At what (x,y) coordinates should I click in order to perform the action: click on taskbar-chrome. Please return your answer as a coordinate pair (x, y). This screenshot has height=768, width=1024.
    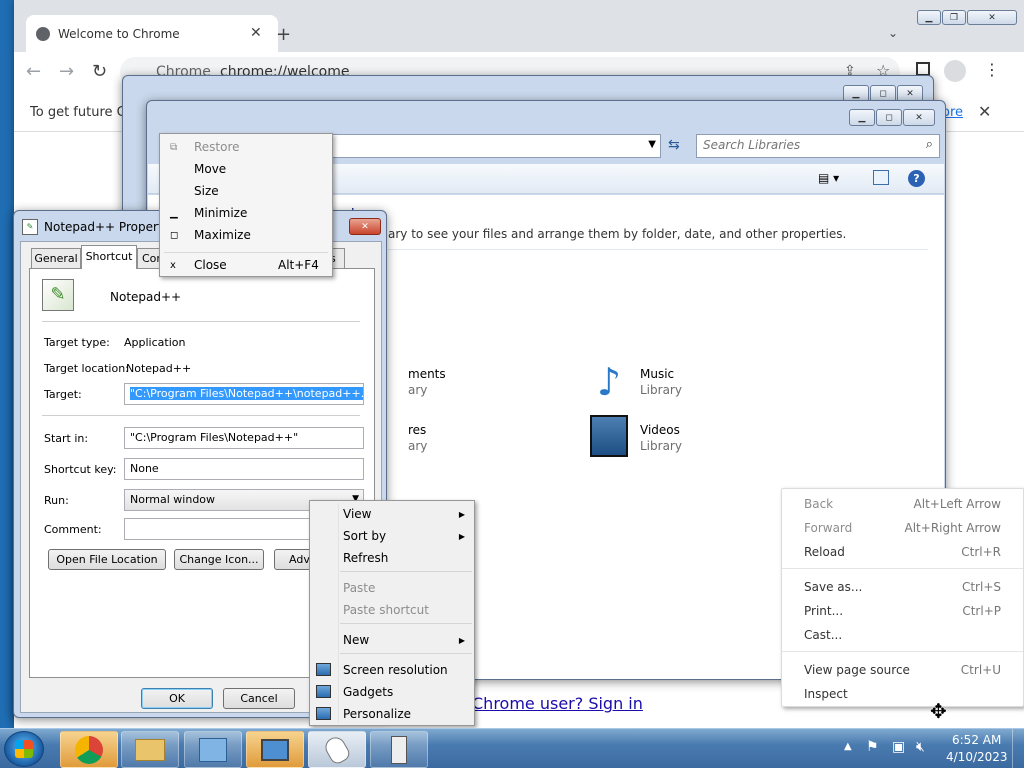
    Looking at the image, I should click on (89, 749).